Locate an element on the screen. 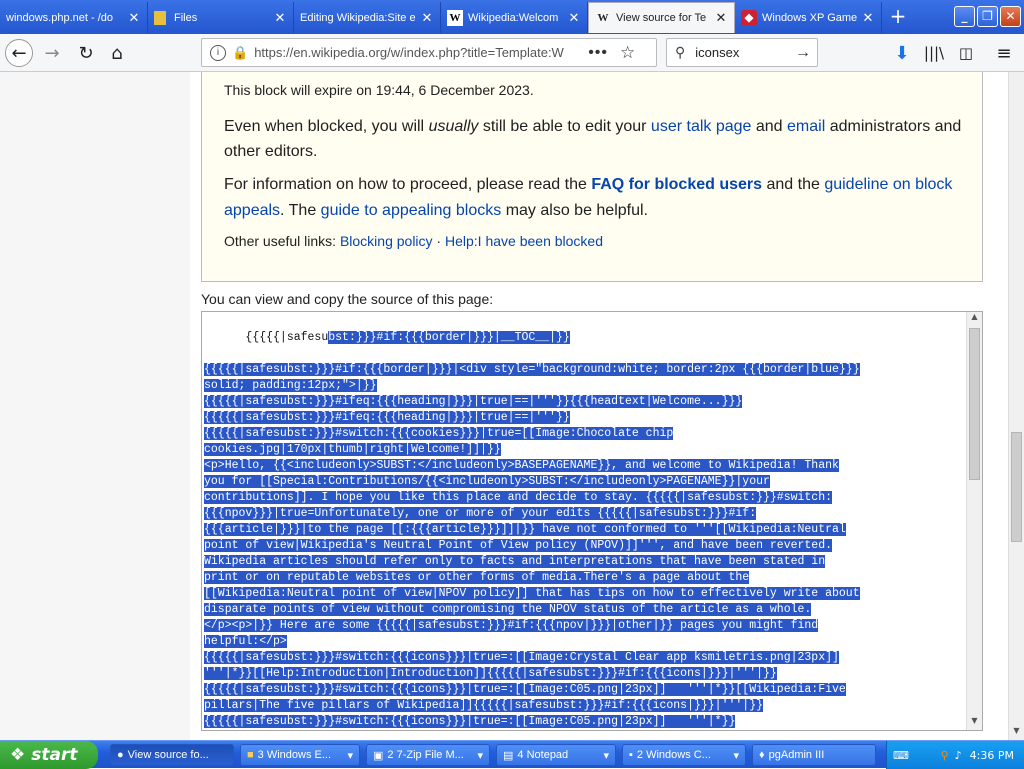 This screenshot has width=1024, height=769. tab-view-source: W View source for Te ✕ is located at coordinates (661, 17).